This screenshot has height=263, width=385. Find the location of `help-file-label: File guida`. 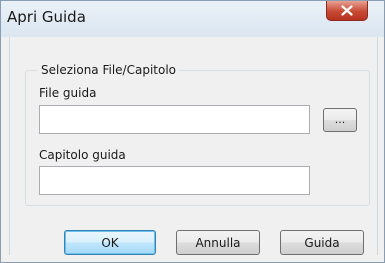

help-file-label: File guida is located at coordinates (68, 93).